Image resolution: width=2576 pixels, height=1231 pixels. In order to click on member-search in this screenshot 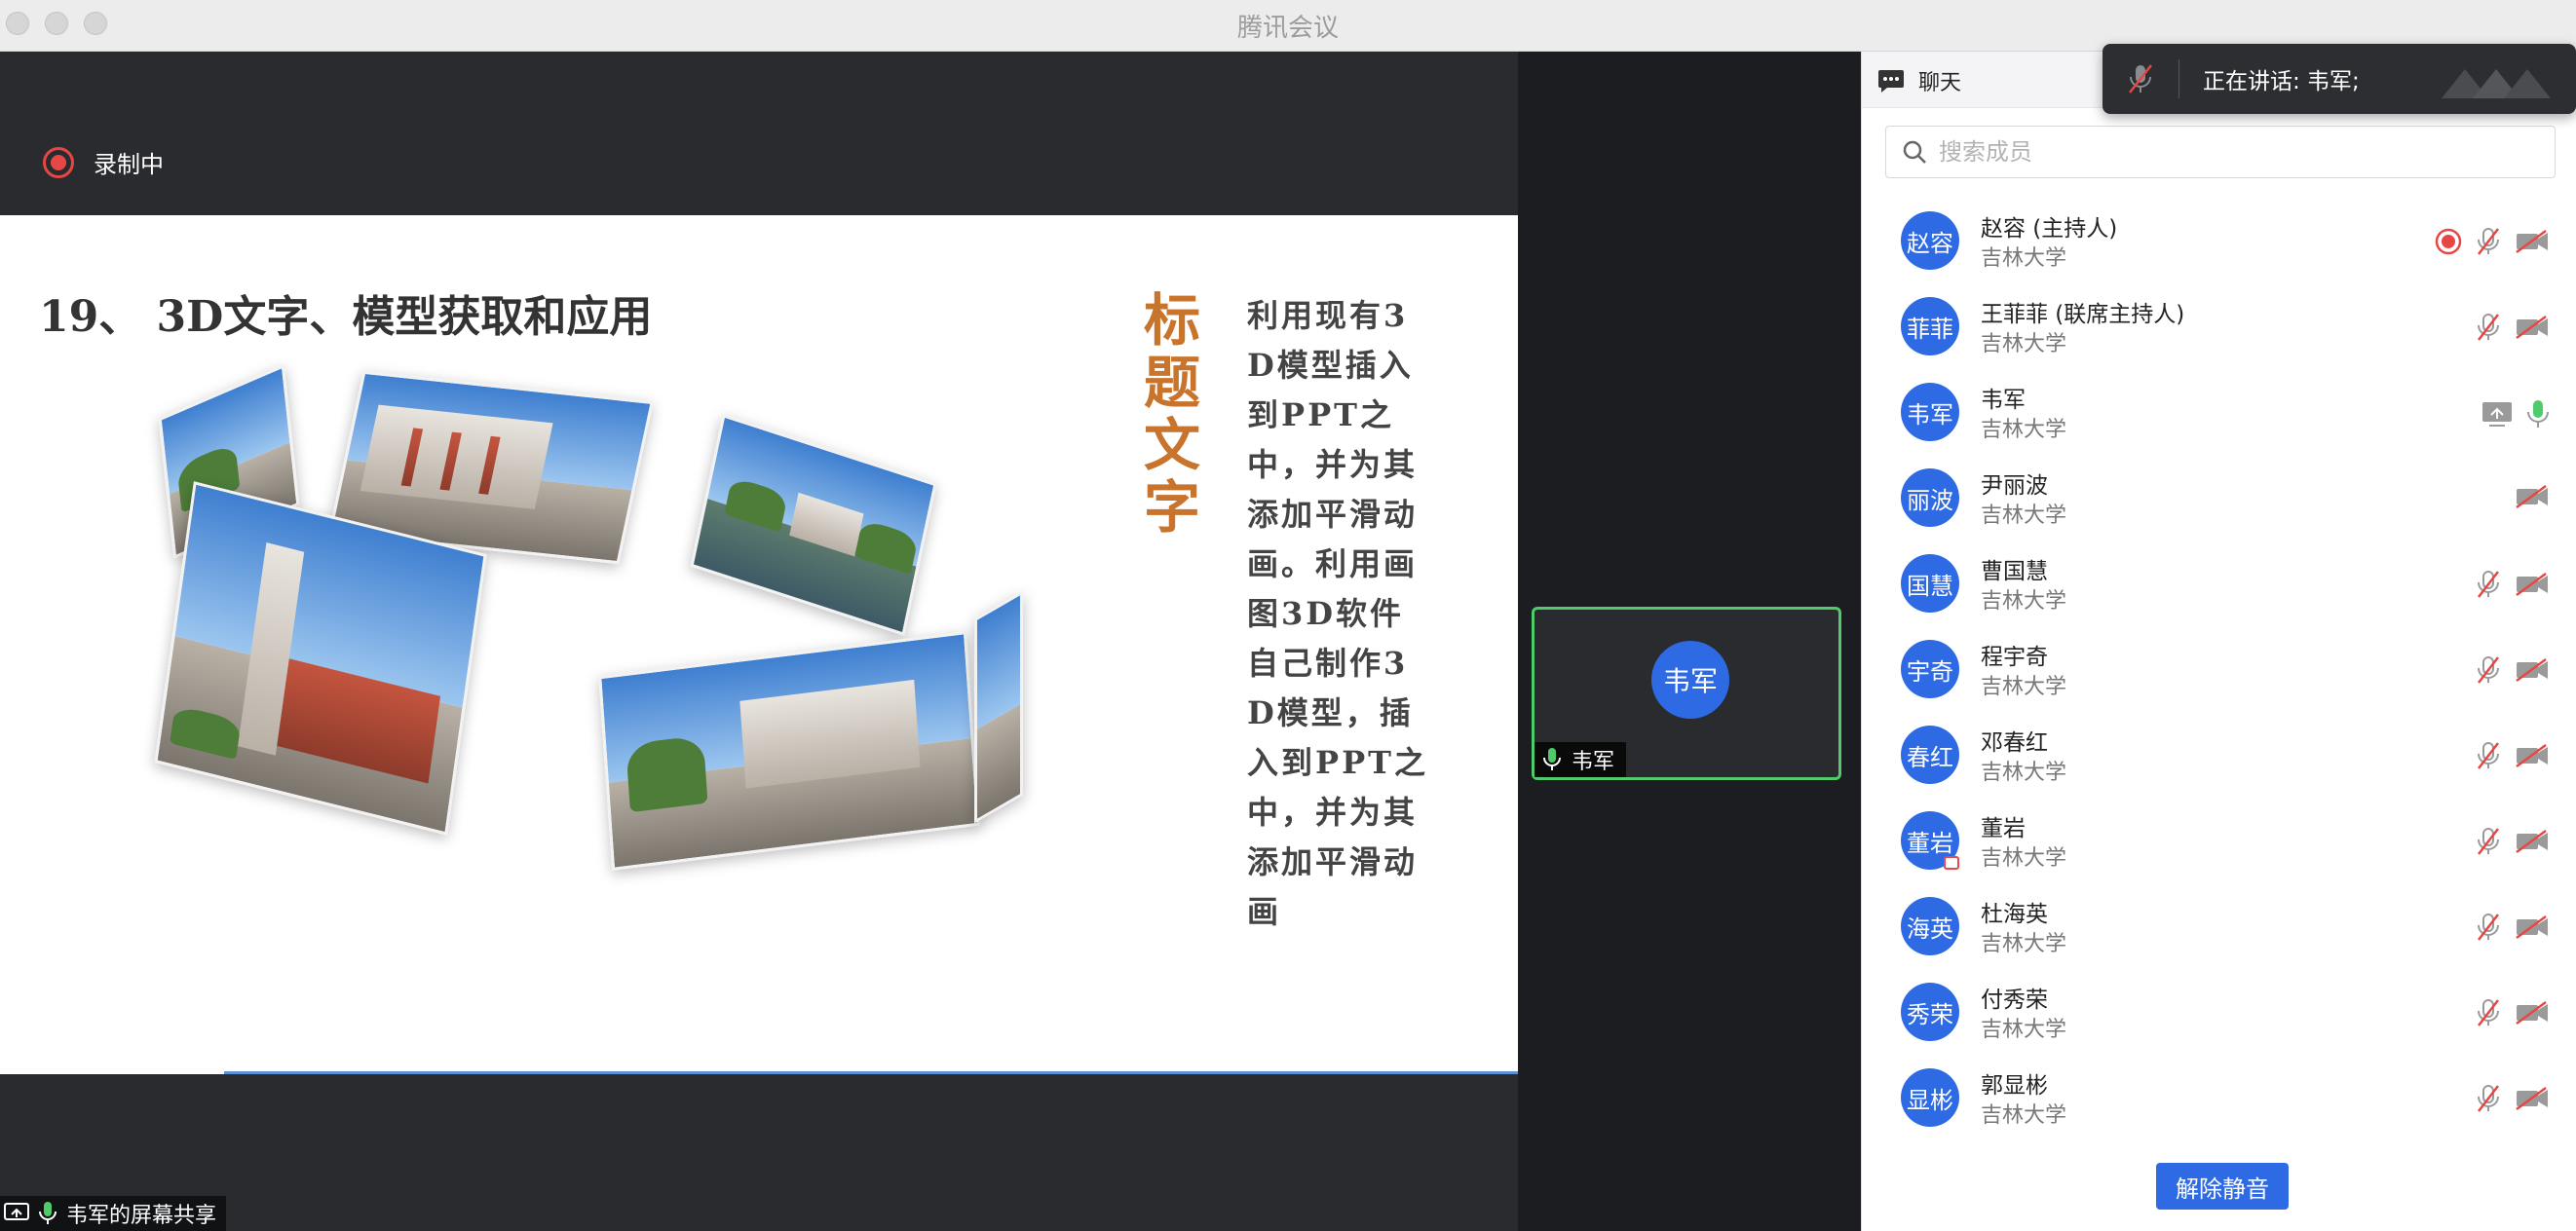, I will do `click(2220, 152)`.